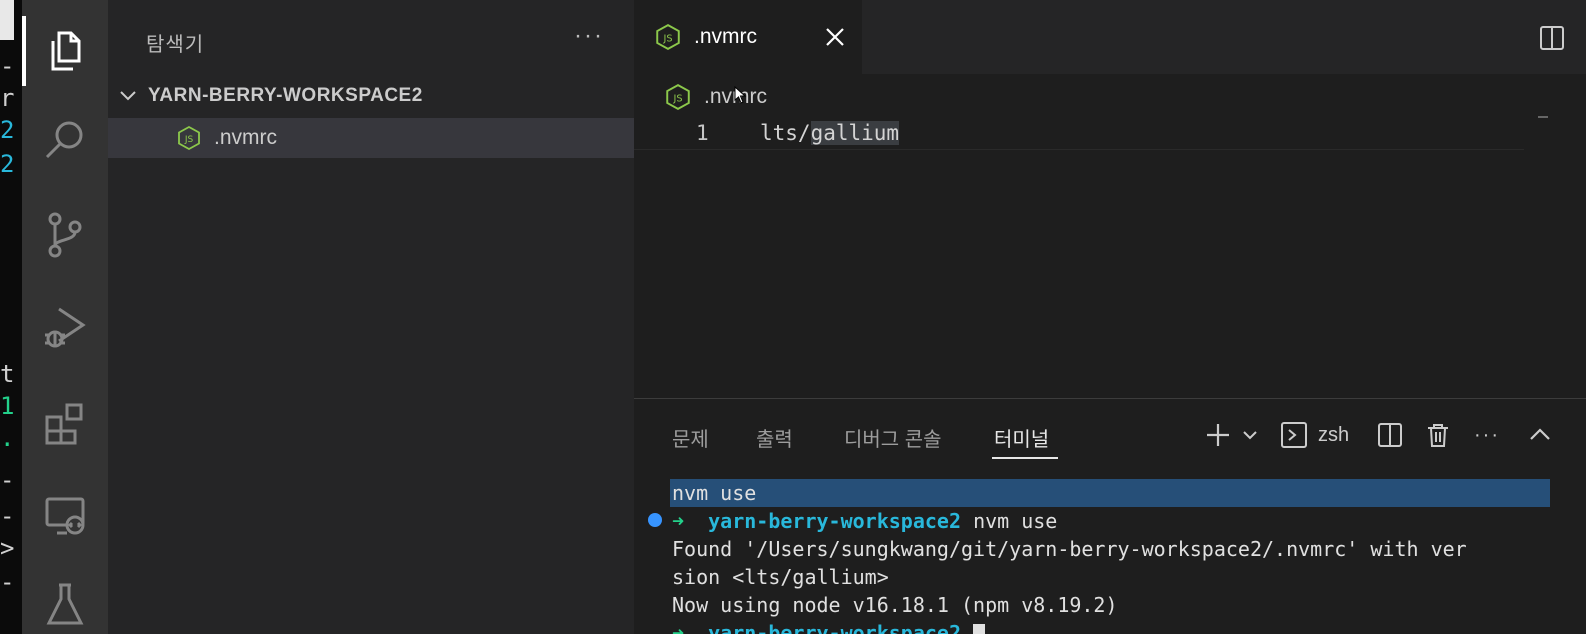  Describe the element at coordinates (1025, 458) in the screenshot. I see `active-tab-indicator` at that location.